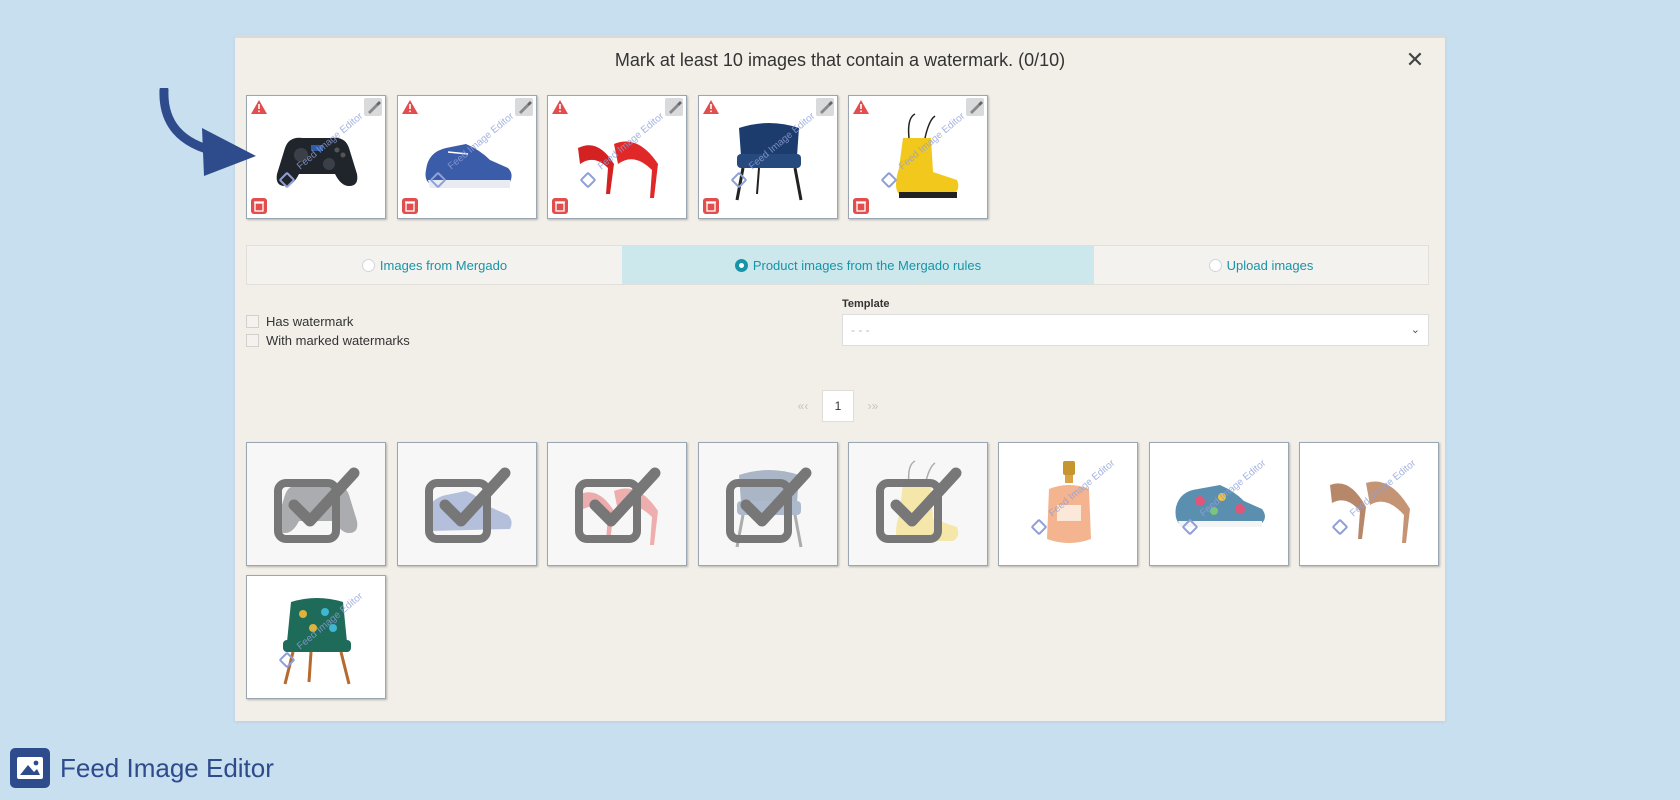 This screenshot has height=800, width=1680. What do you see at coordinates (207, 132) in the screenshot?
I see `curved-arrow-icon` at bounding box center [207, 132].